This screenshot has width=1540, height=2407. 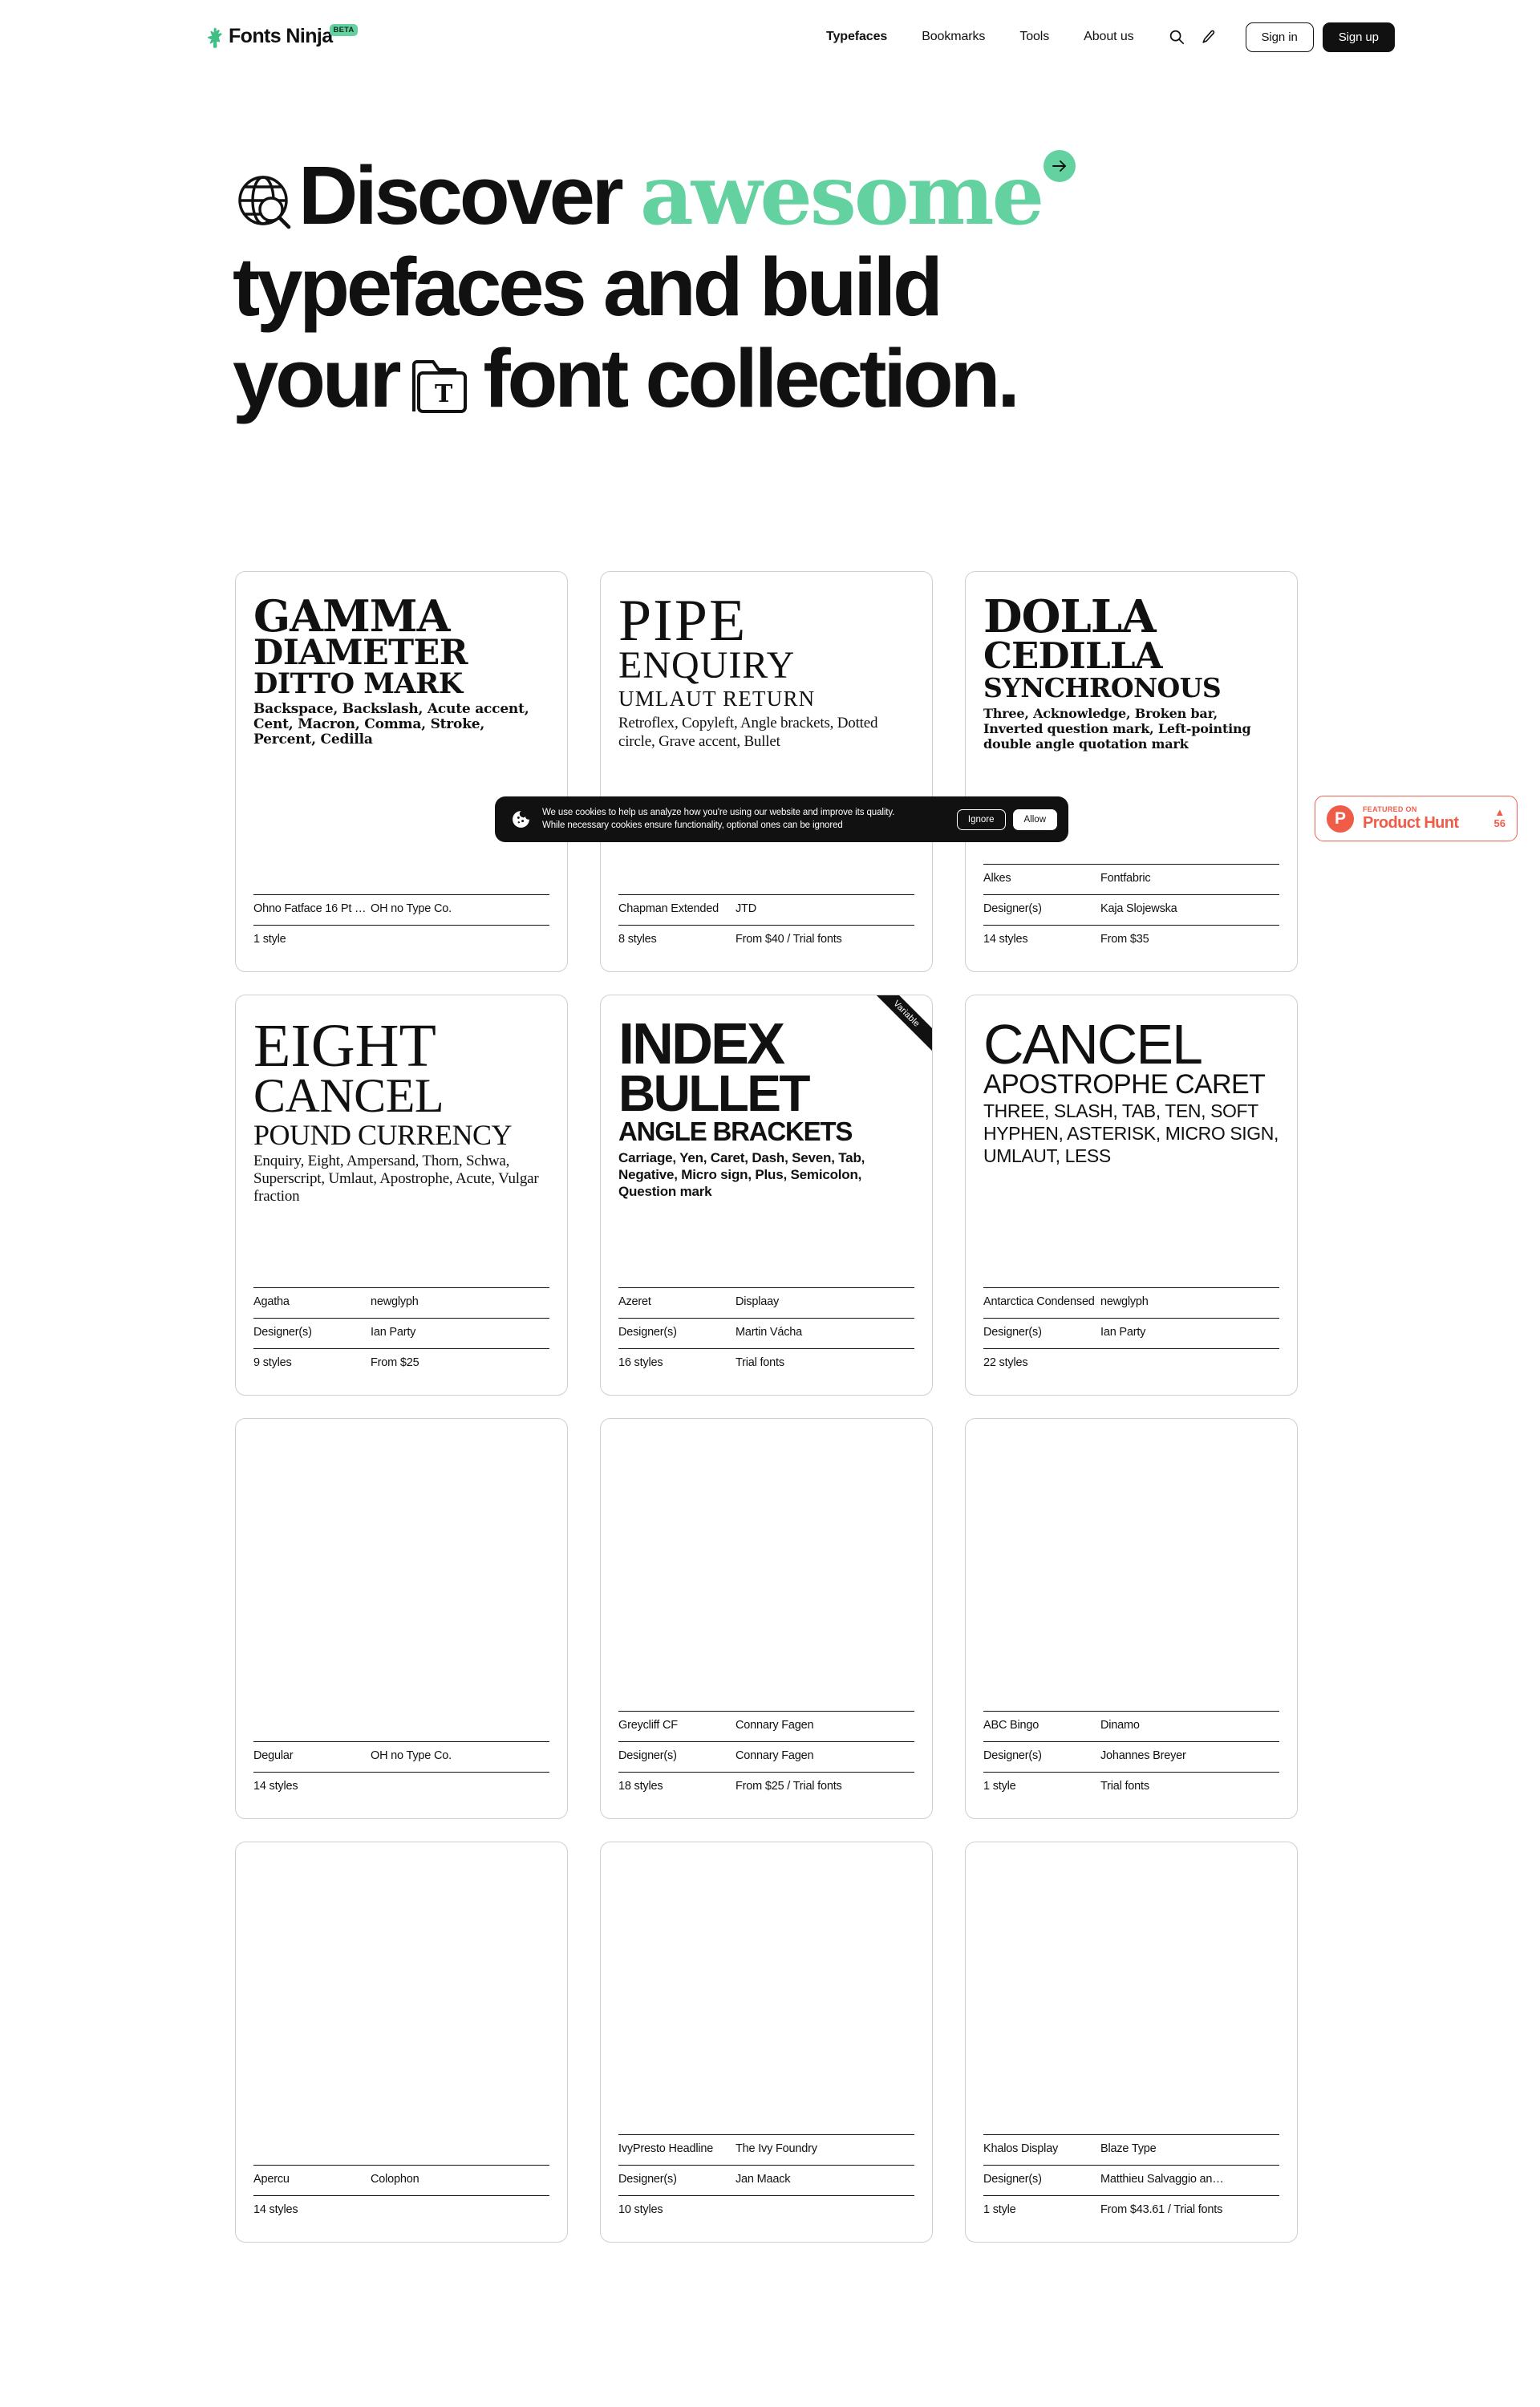 What do you see at coordinates (1034, 37) in the screenshot?
I see `nav-link-tools: Tools` at bounding box center [1034, 37].